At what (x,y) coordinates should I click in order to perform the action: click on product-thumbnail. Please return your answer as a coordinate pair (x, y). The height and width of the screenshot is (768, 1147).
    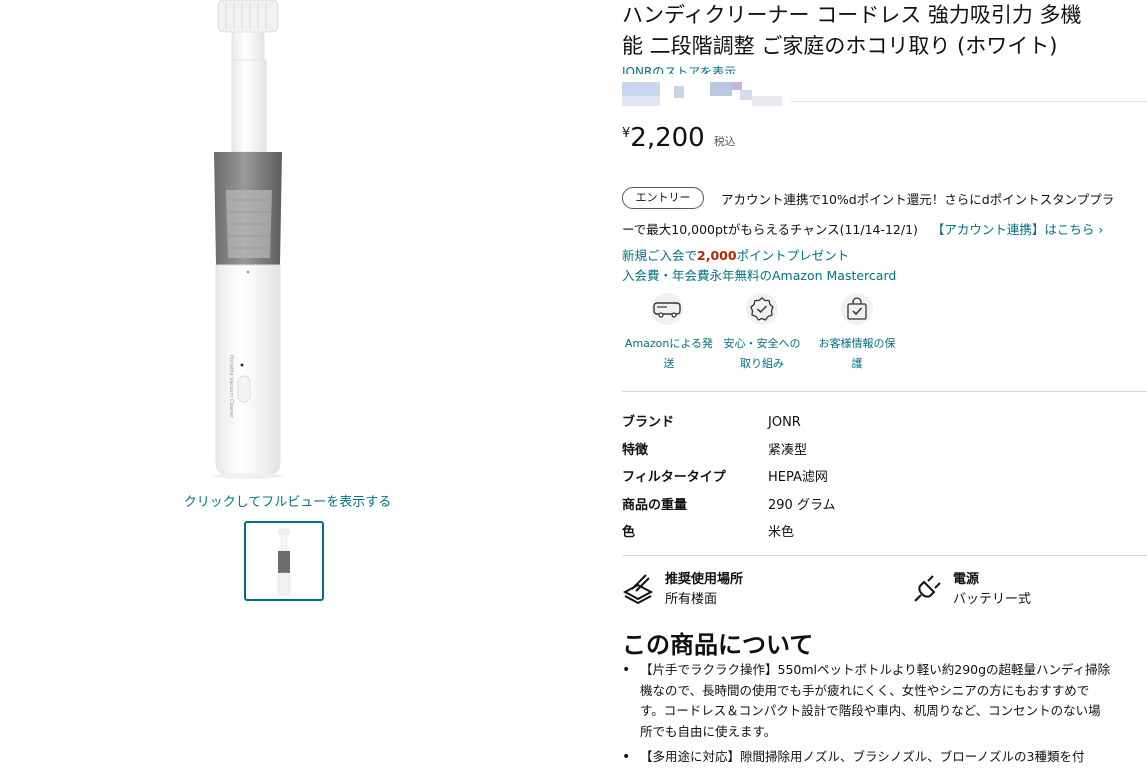
    Looking at the image, I should click on (284, 561).